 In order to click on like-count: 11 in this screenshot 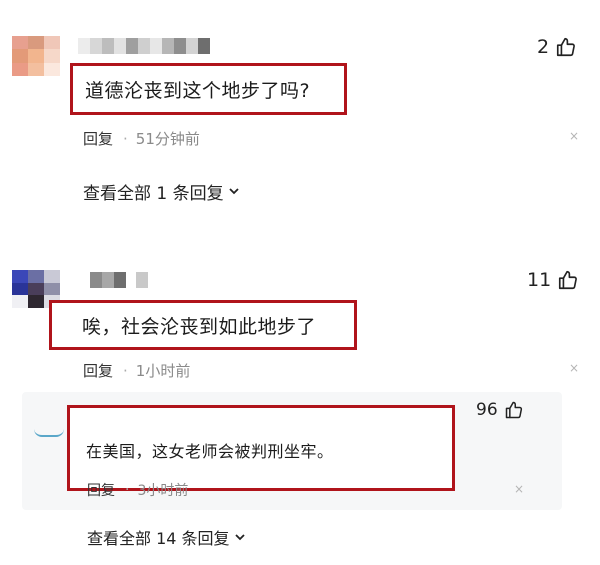, I will do `click(539, 280)`.